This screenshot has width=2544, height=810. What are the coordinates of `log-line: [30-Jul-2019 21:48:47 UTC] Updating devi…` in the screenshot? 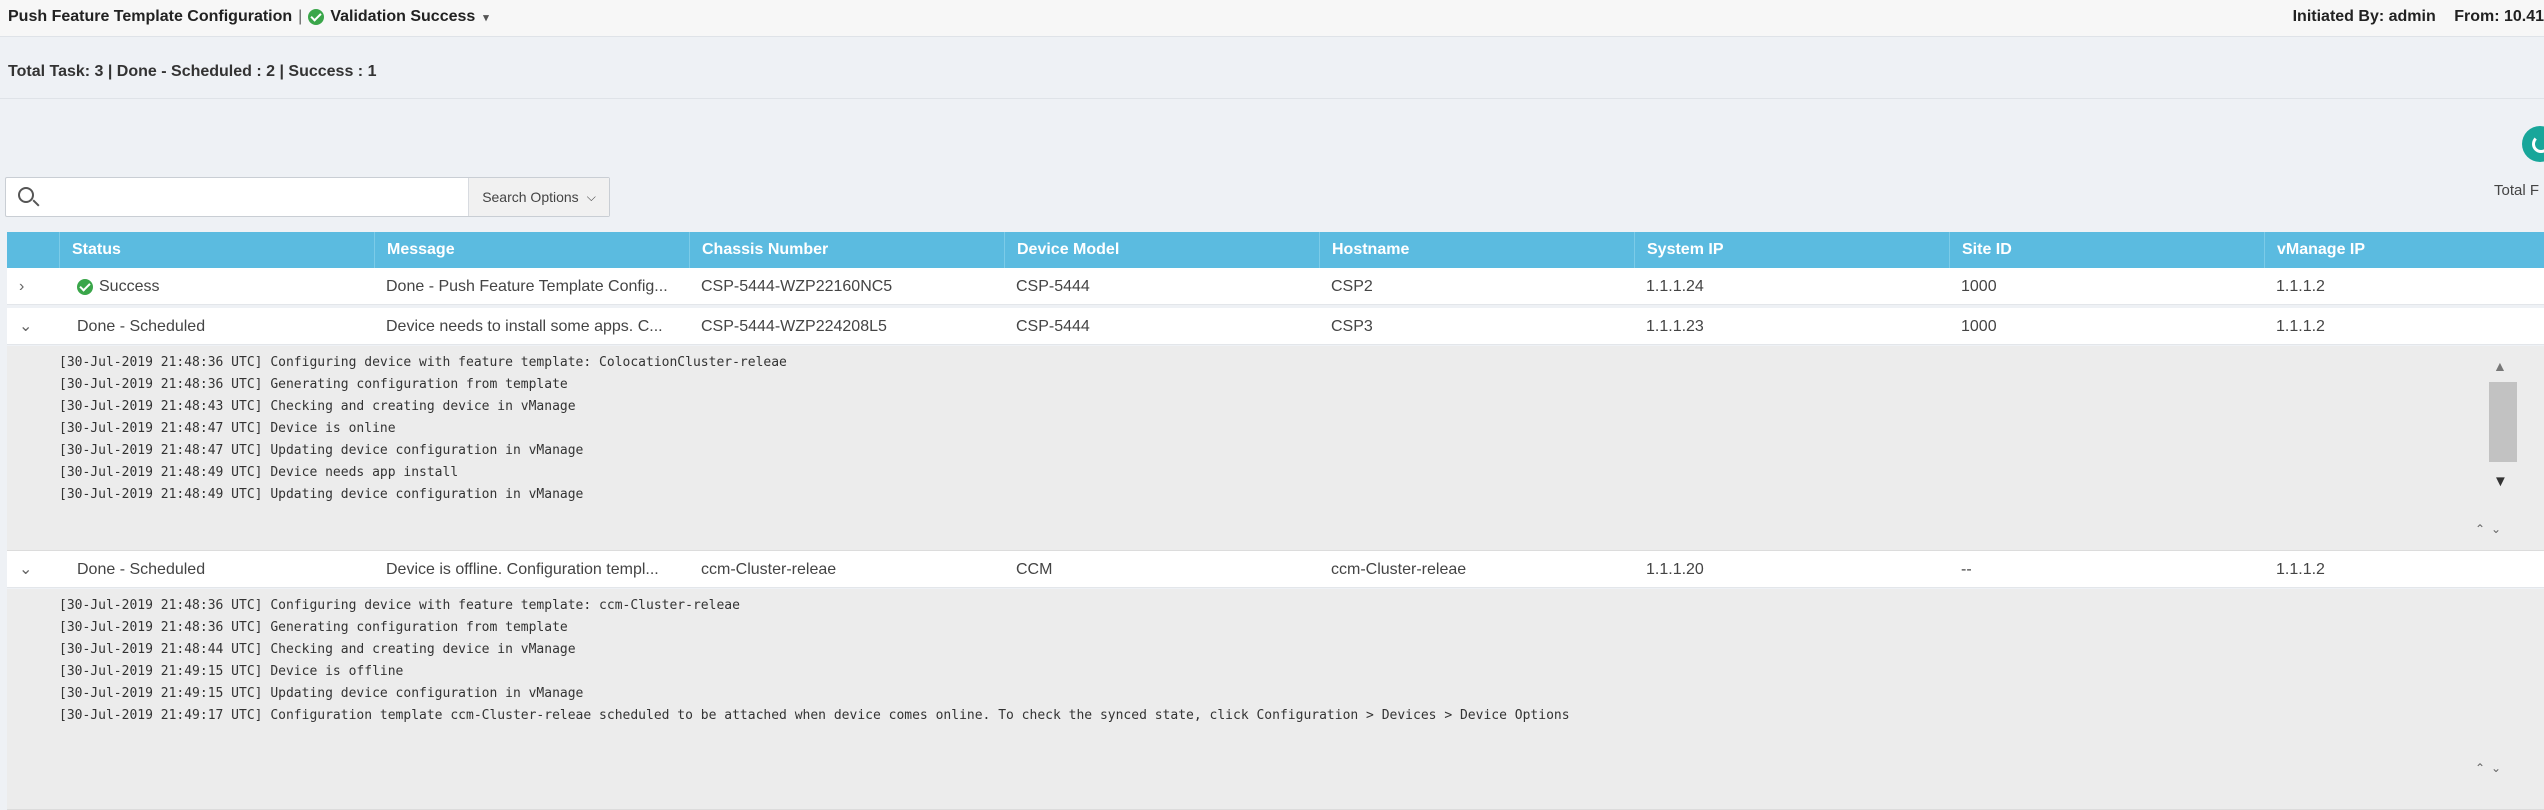 It's located at (321, 450).